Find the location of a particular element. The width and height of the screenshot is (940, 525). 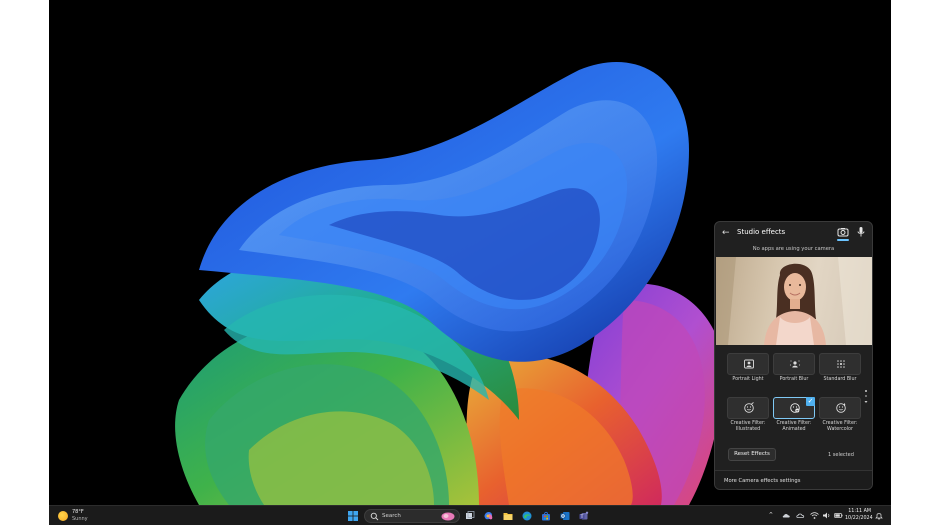

panel-title: Studio effects is located at coordinates (761, 232).